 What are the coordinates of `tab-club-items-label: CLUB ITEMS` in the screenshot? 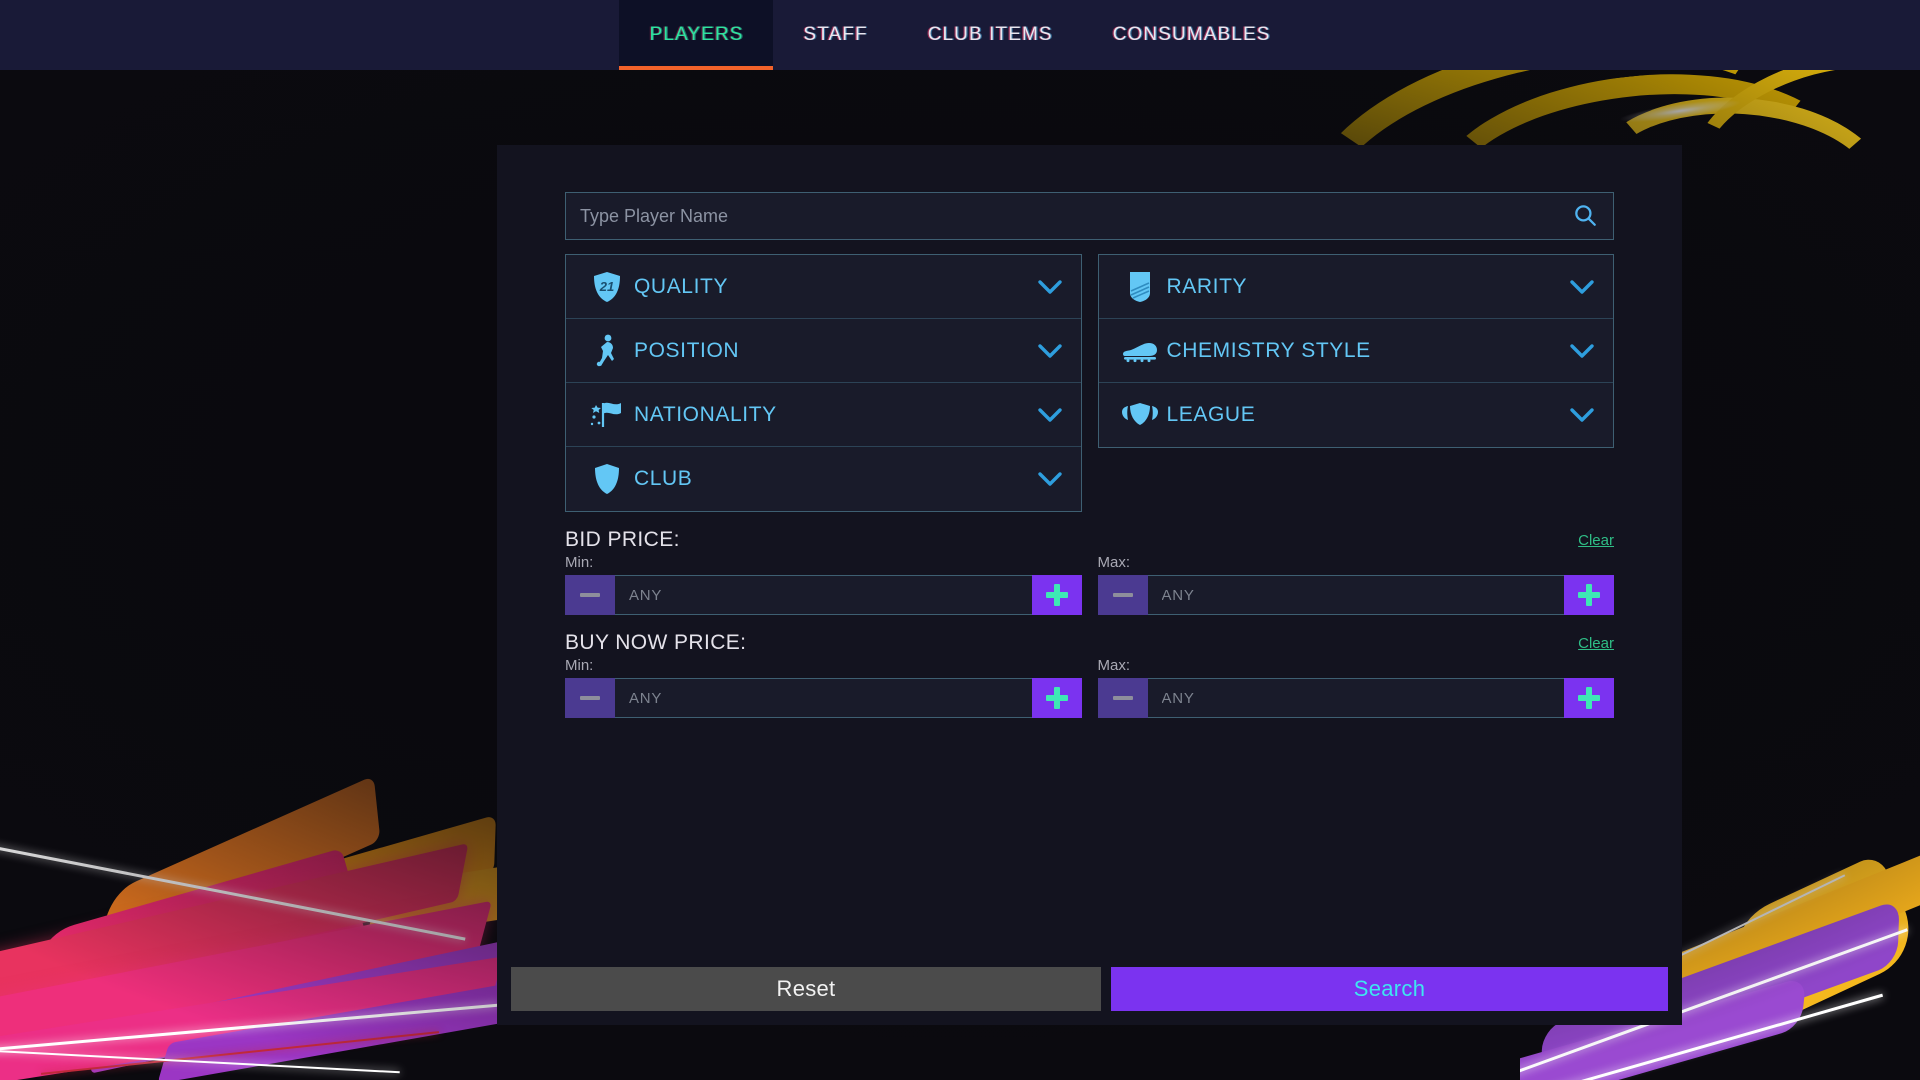 It's located at (990, 34).